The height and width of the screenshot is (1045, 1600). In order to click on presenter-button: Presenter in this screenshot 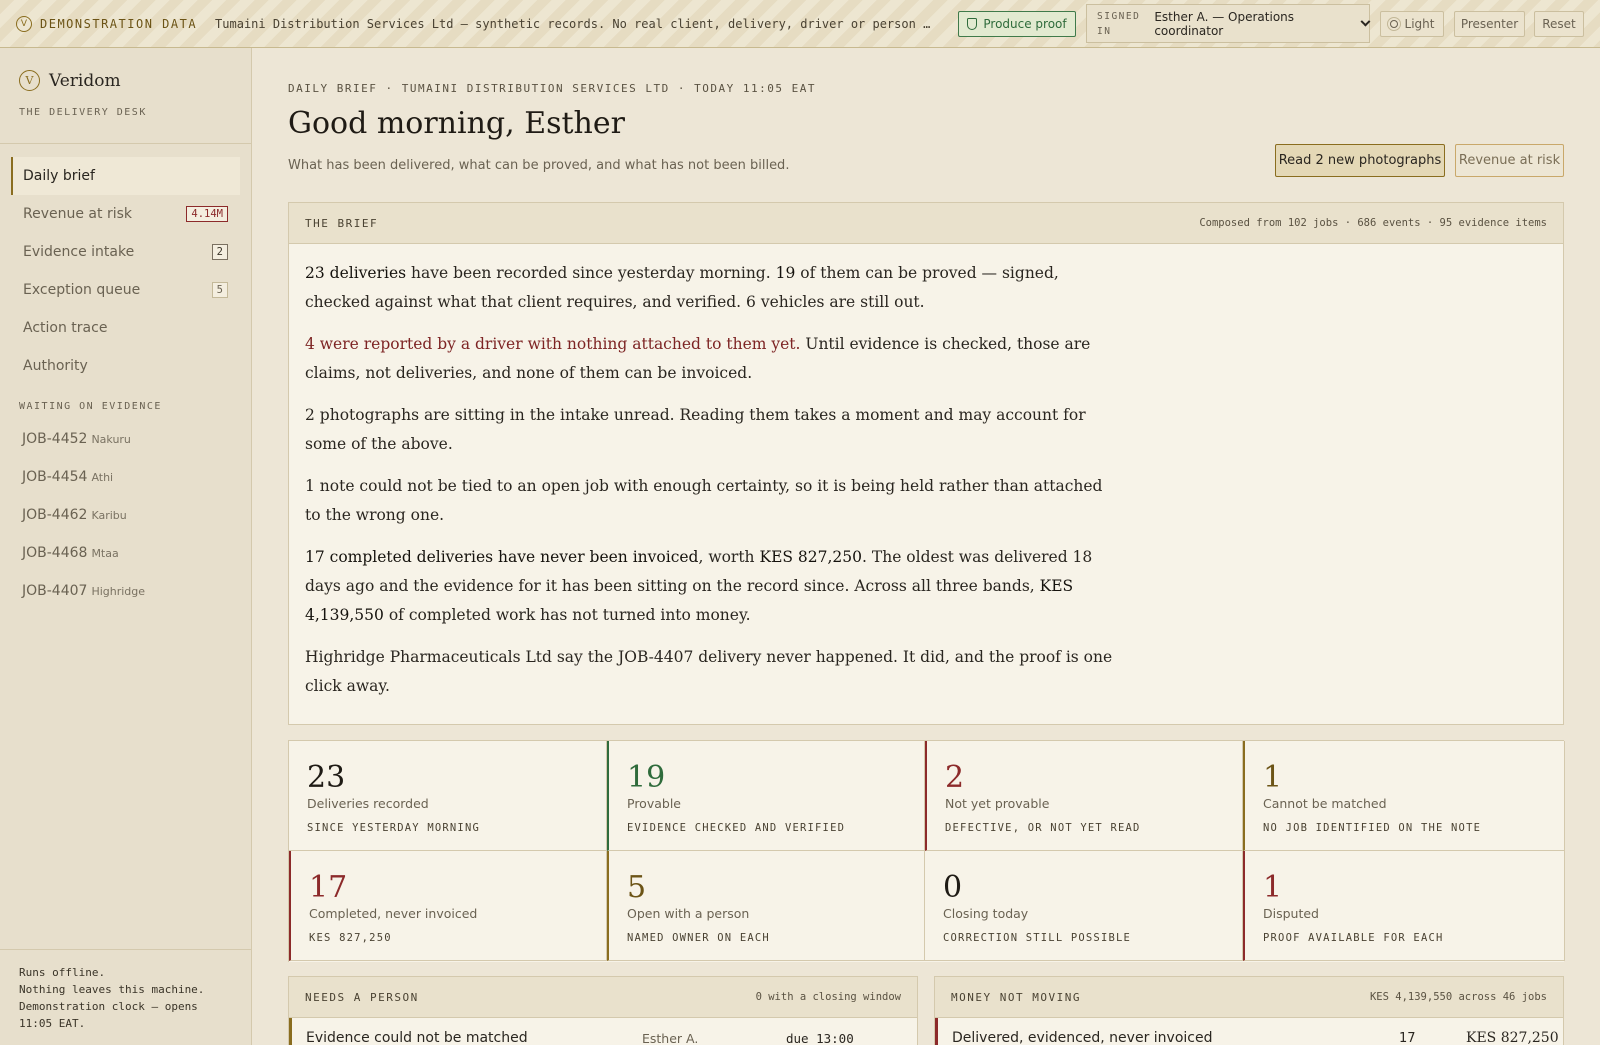, I will do `click(1489, 24)`.